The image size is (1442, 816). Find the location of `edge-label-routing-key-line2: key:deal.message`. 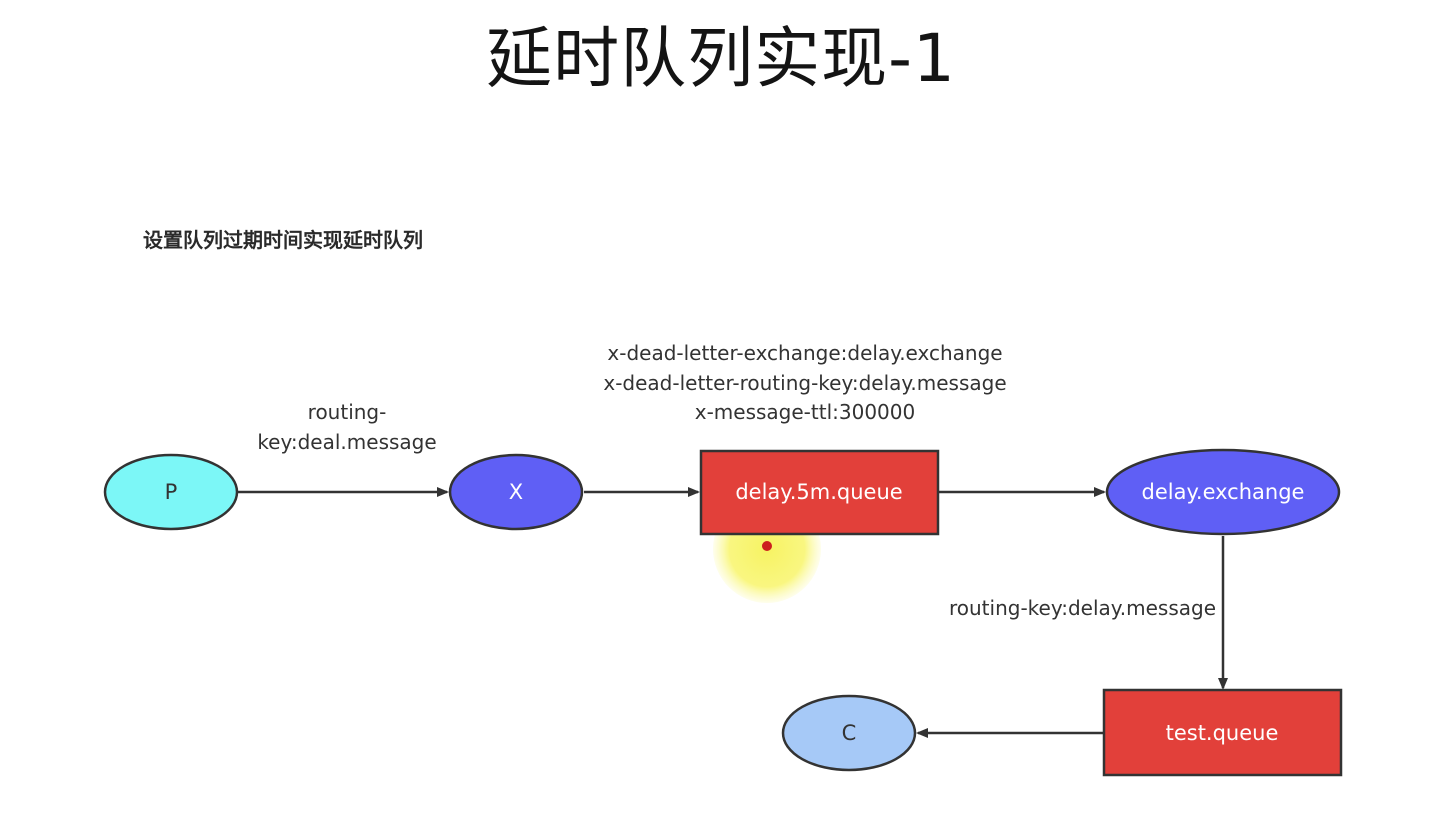

edge-label-routing-key-line2: key:deal.message is located at coordinates (346, 442).